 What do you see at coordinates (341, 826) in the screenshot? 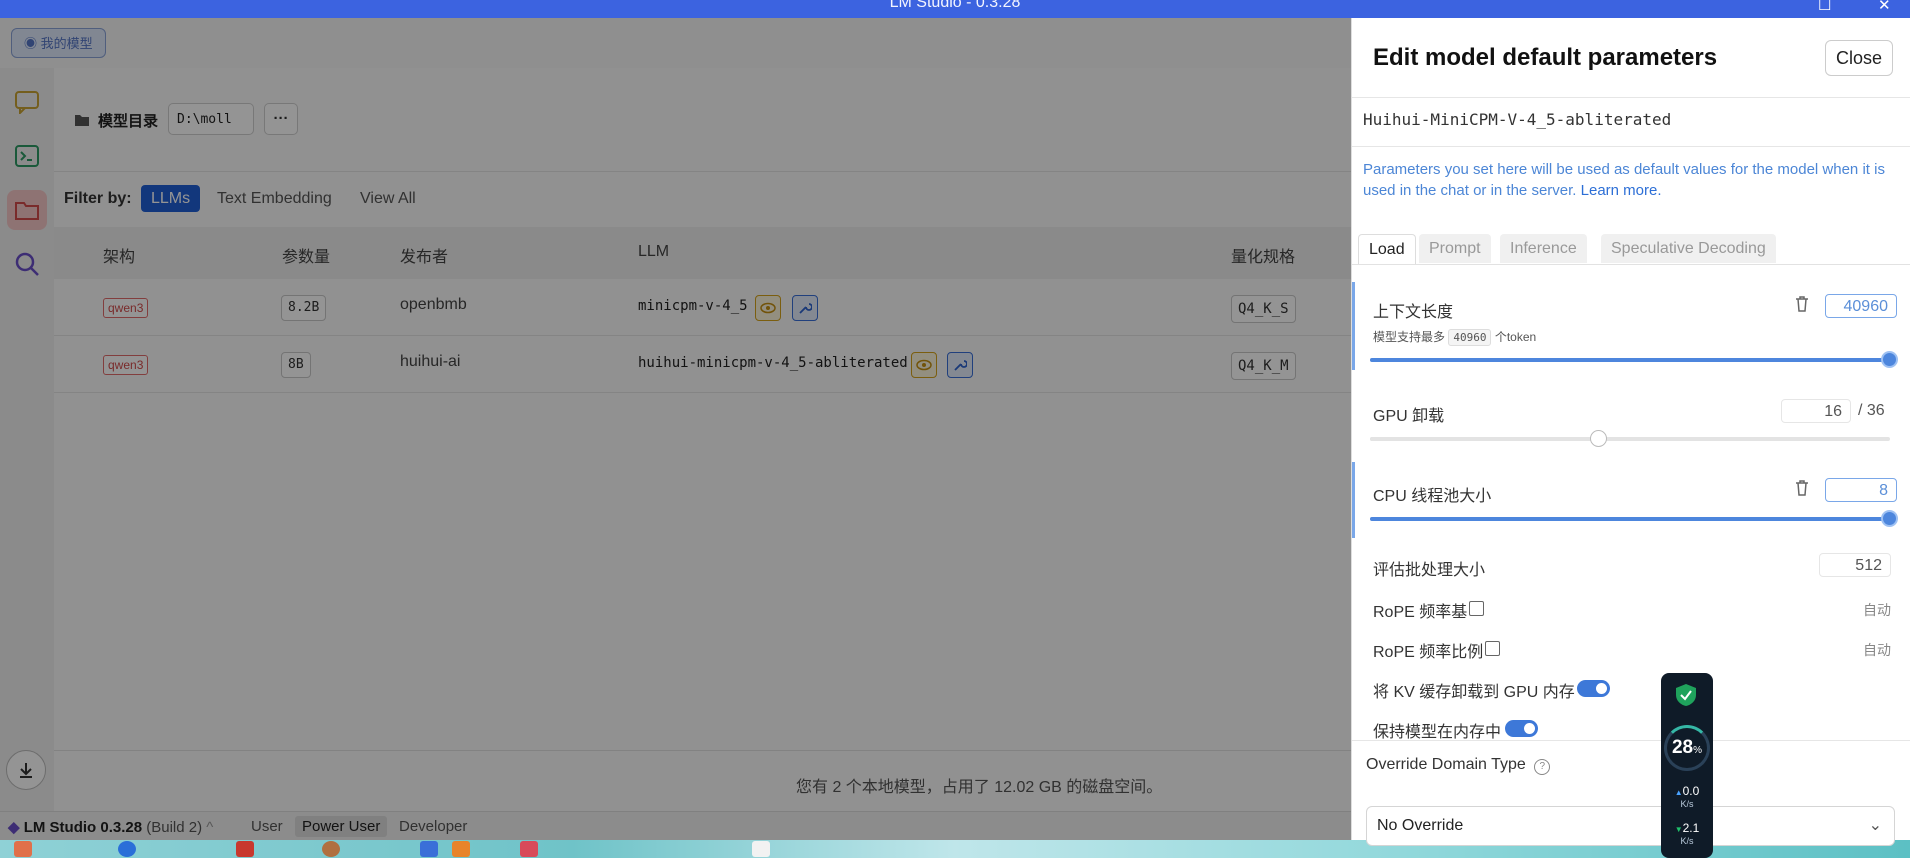
I see `mode-power-user: Power User` at bounding box center [341, 826].